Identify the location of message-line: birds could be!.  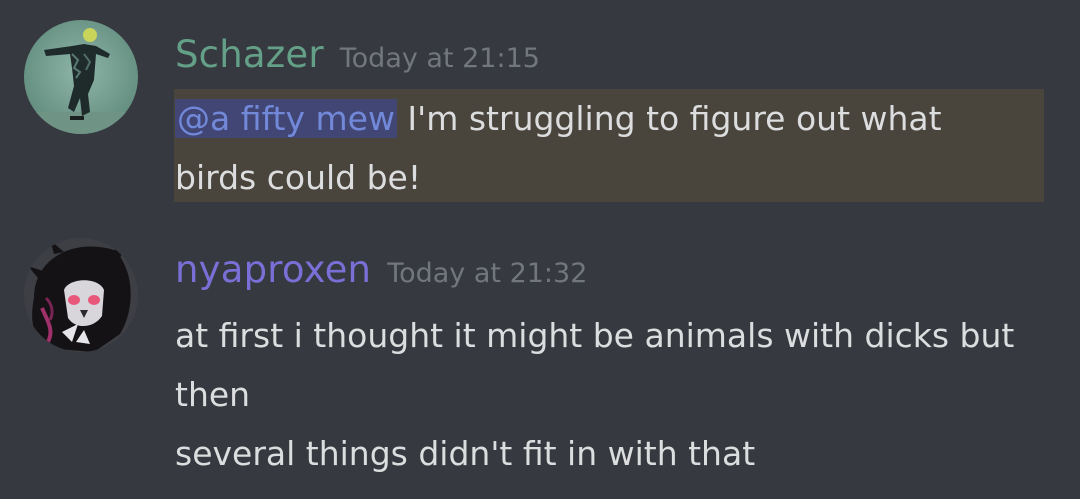
(298, 177).